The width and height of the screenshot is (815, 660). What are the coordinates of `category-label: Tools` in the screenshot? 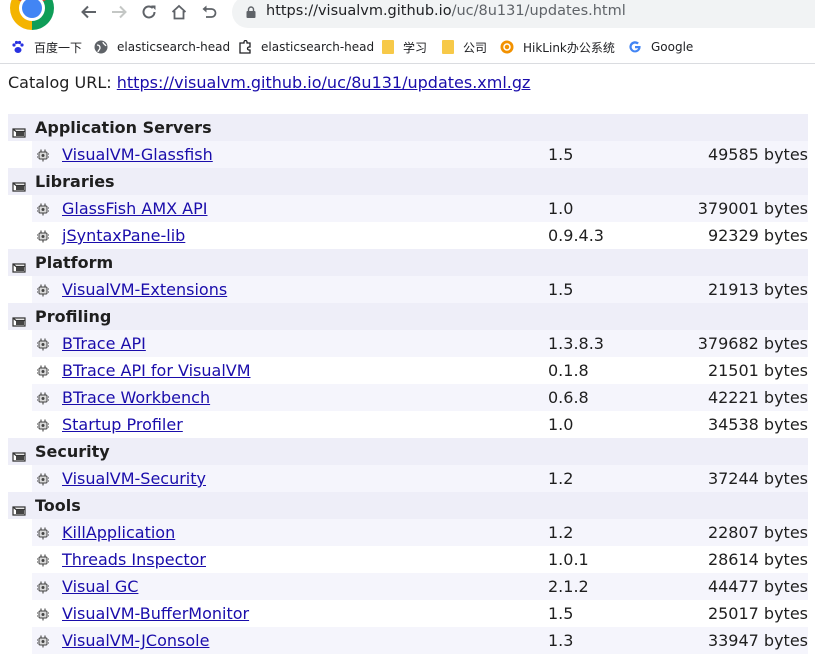 It's located at (58, 505).